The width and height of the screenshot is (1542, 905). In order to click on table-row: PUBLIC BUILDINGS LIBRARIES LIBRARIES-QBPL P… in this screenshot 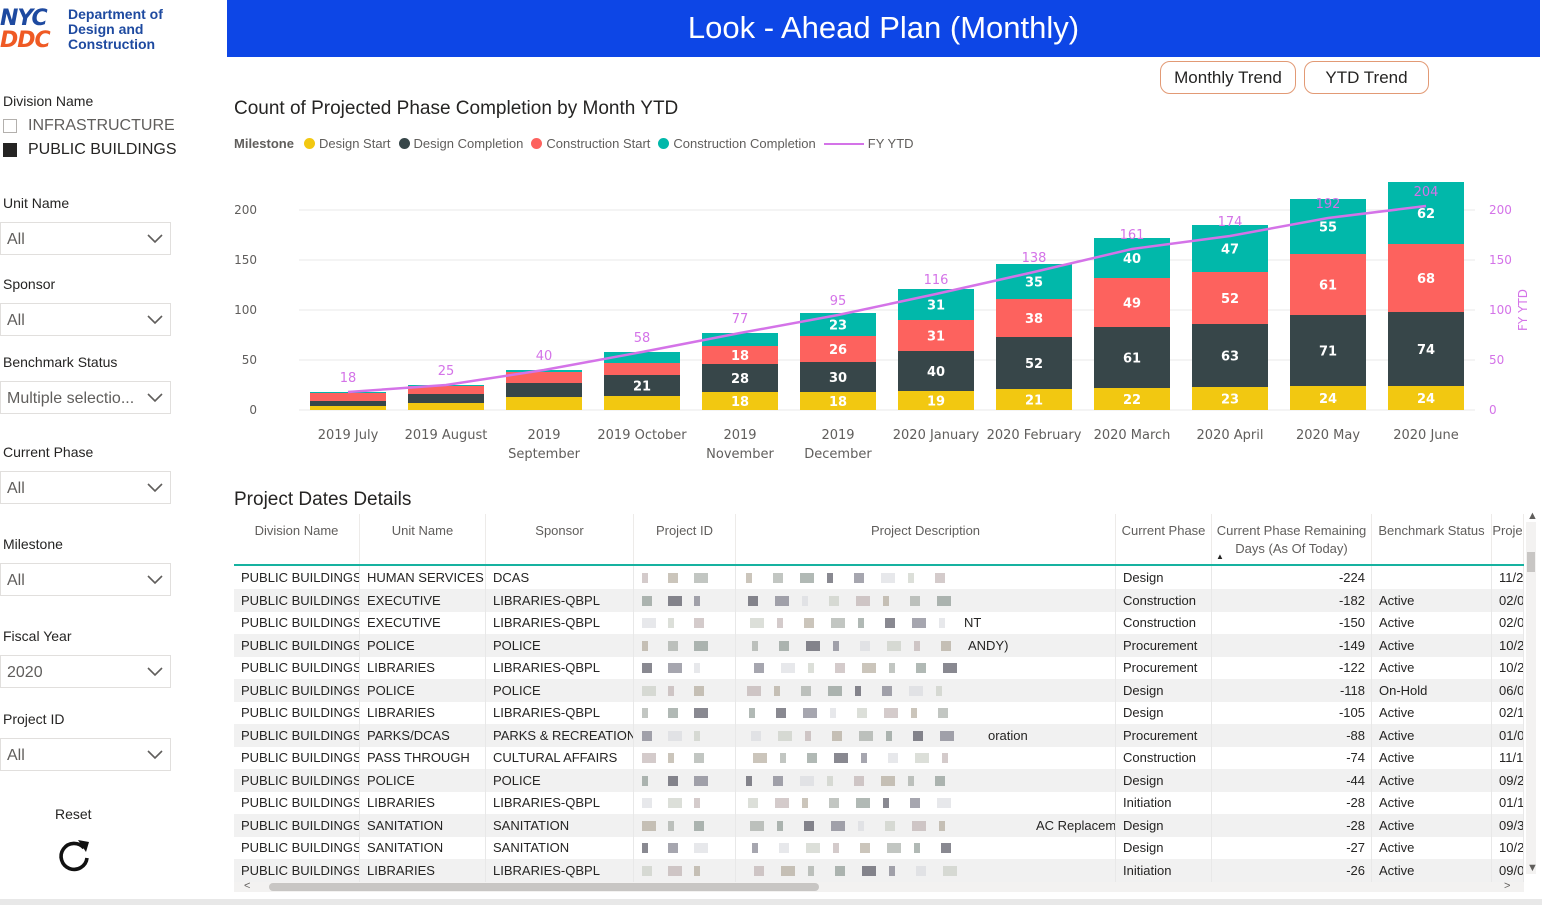, I will do `click(879, 667)`.